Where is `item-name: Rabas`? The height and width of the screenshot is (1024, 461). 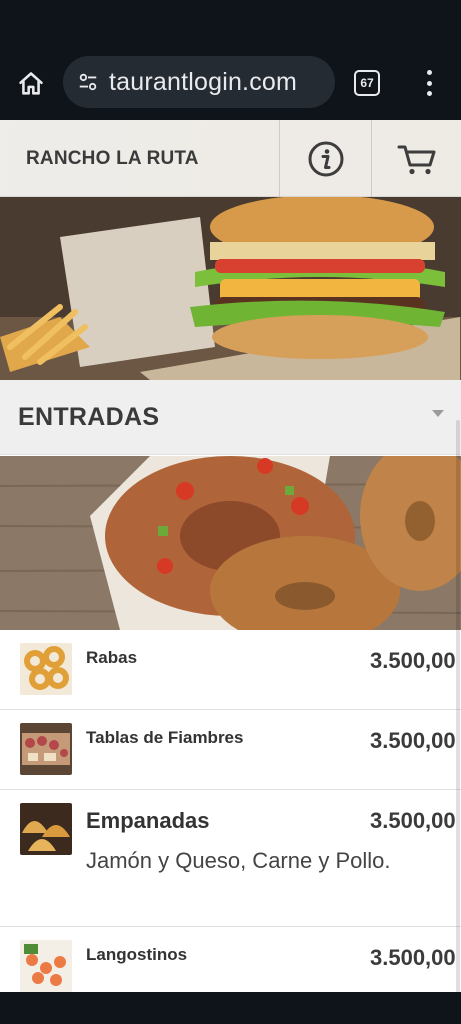 item-name: Rabas is located at coordinates (112, 657).